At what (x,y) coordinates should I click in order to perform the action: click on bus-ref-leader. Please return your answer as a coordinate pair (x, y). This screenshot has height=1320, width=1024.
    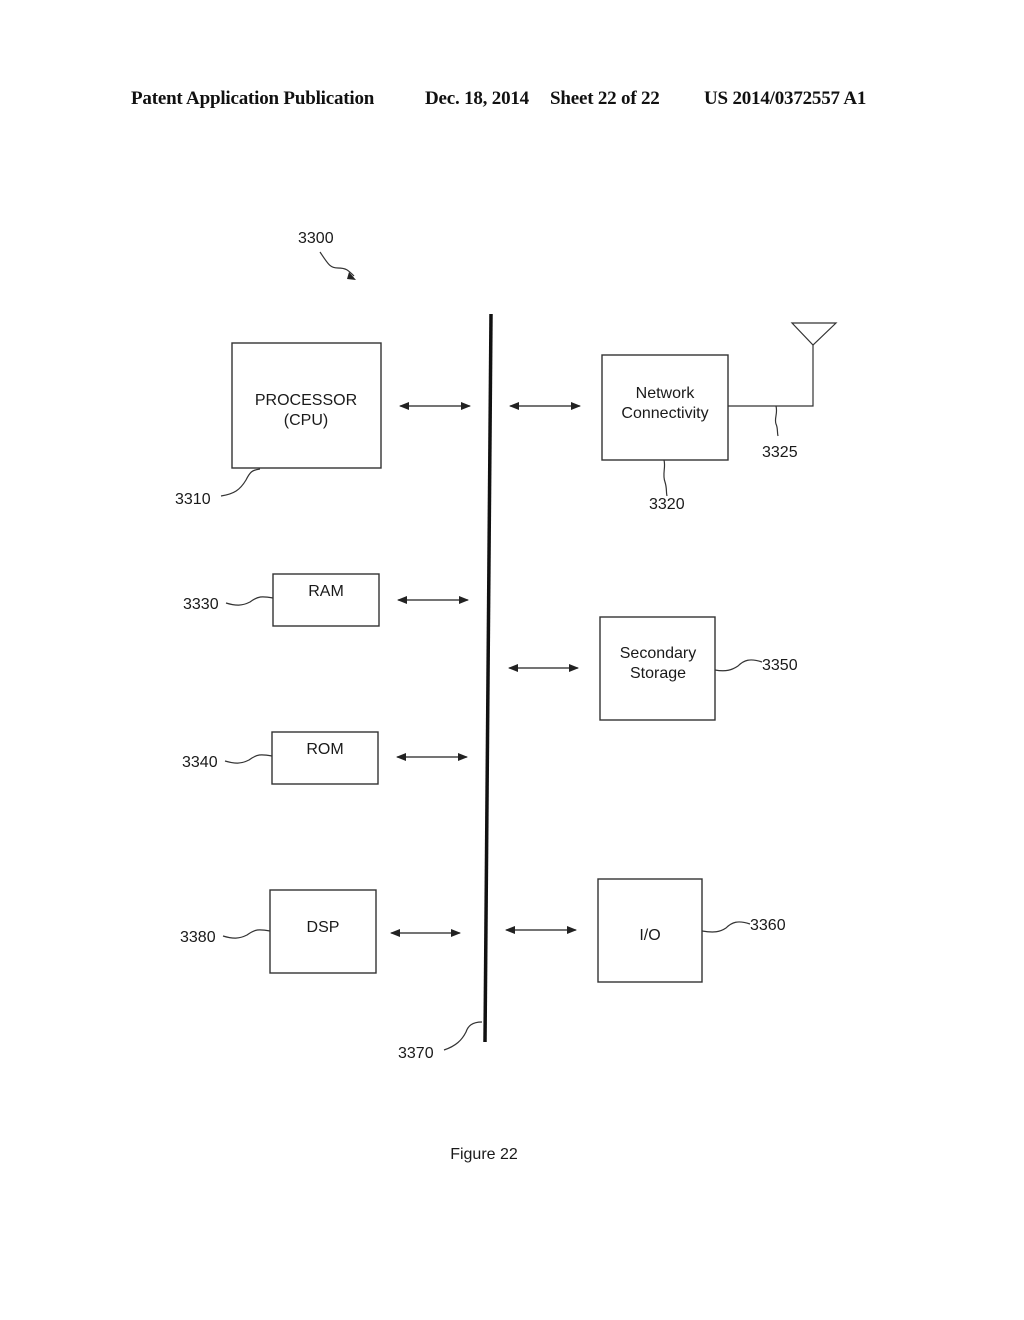
    Looking at the image, I should click on (463, 1036).